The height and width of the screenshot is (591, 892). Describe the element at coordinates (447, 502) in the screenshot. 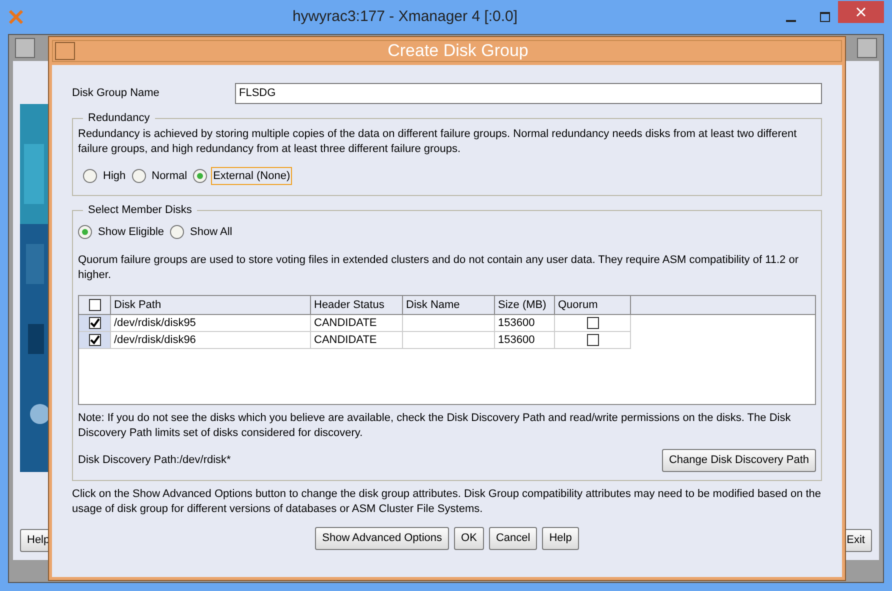

I see `advanced-note: Click on the Show Advanced Options button to change the disk group attributes. Disk Group compatibility attributes may need to be modified based on the usage of disk group for different versions of databases or ASM Cluster File Systems.` at that location.